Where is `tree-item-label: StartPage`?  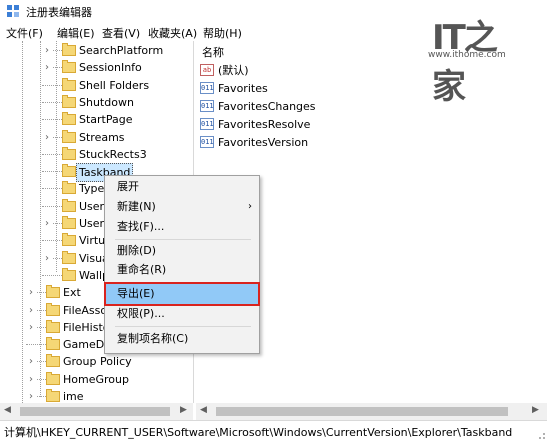
tree-item-label: StartPage is located at coordinates (106, 120).